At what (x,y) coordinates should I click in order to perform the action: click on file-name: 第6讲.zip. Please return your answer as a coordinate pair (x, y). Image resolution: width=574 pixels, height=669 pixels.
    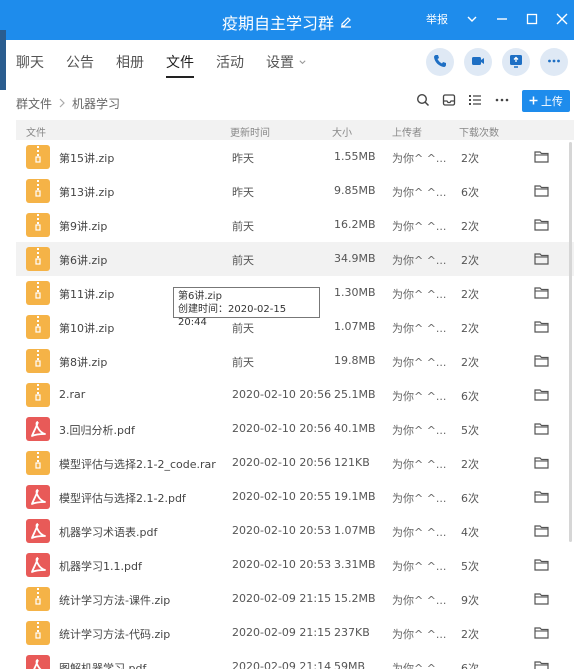
    Looking at the image, I should click on (83, 260).